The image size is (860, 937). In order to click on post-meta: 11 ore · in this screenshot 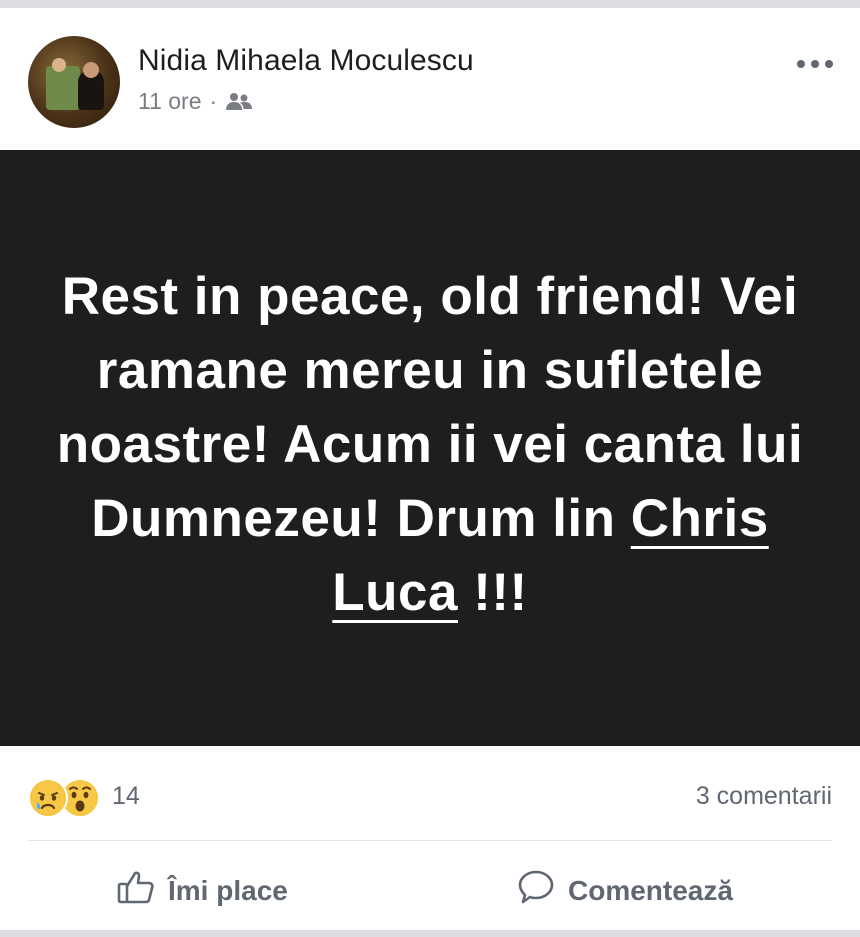, I will do `click(195, 101)`.